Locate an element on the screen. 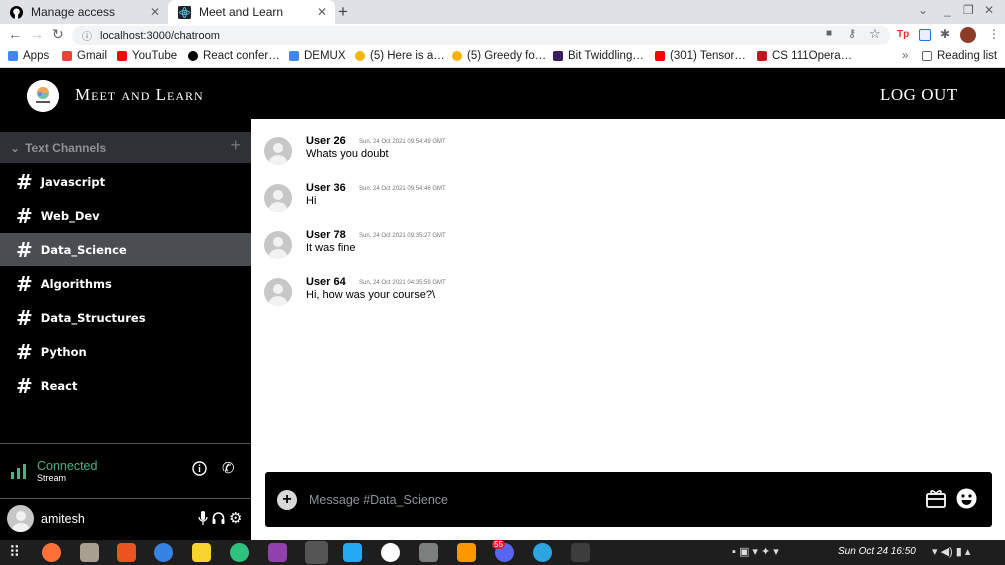 The height and width of the screenshot is (565, 1005). message-timestamp: Sun, 24 Oct 2021 04:35:59 GMT is located at coordinates (402, 283).